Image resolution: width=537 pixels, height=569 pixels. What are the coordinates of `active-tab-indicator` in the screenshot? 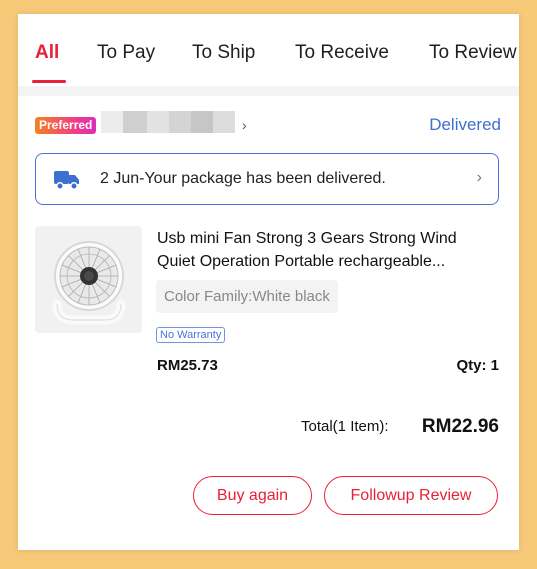 It's located at (49, 81).